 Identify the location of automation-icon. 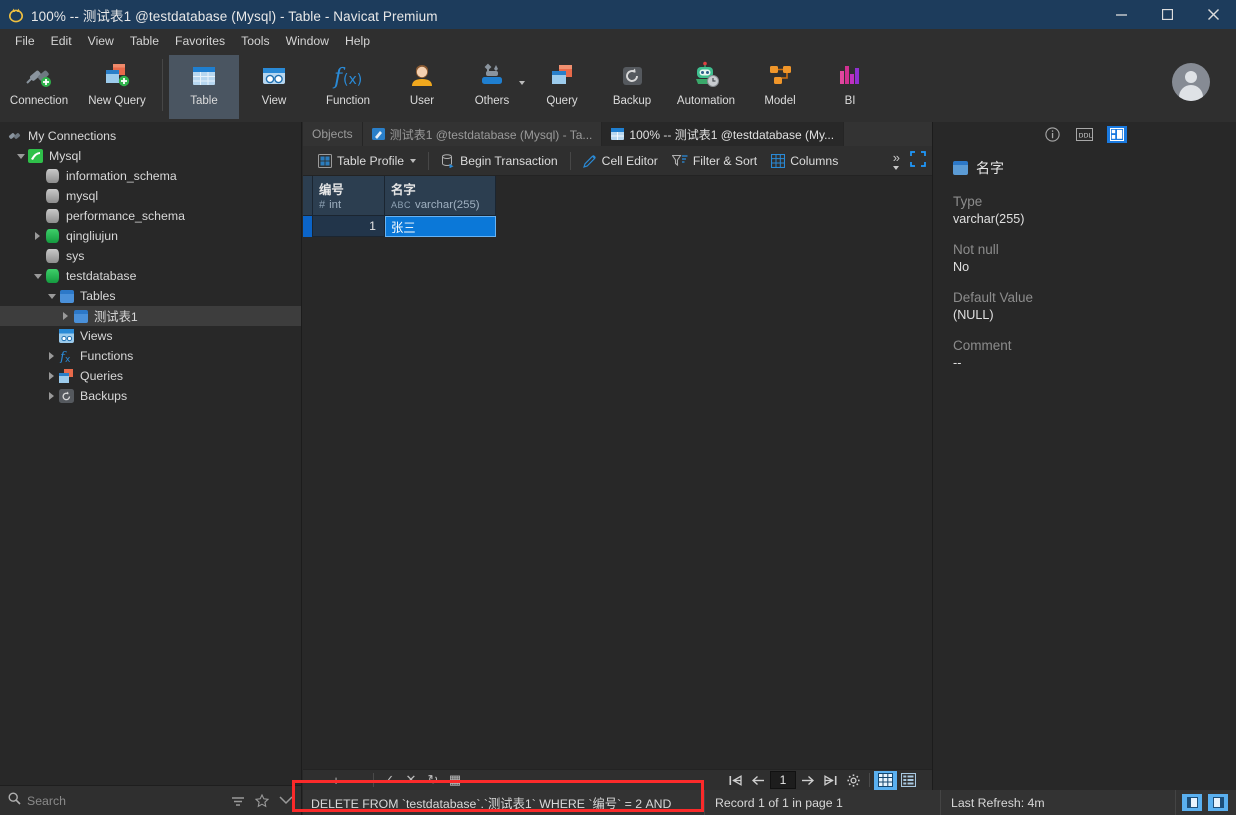
(706, 76).